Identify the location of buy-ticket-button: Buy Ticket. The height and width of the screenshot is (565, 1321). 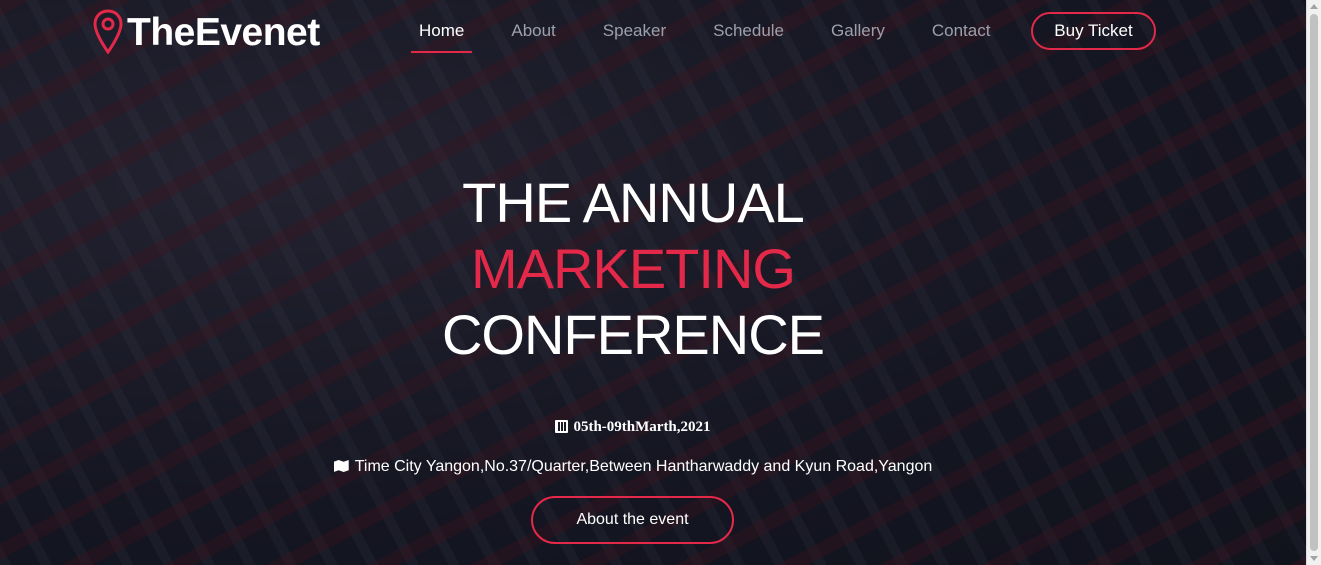
(1093, 31).